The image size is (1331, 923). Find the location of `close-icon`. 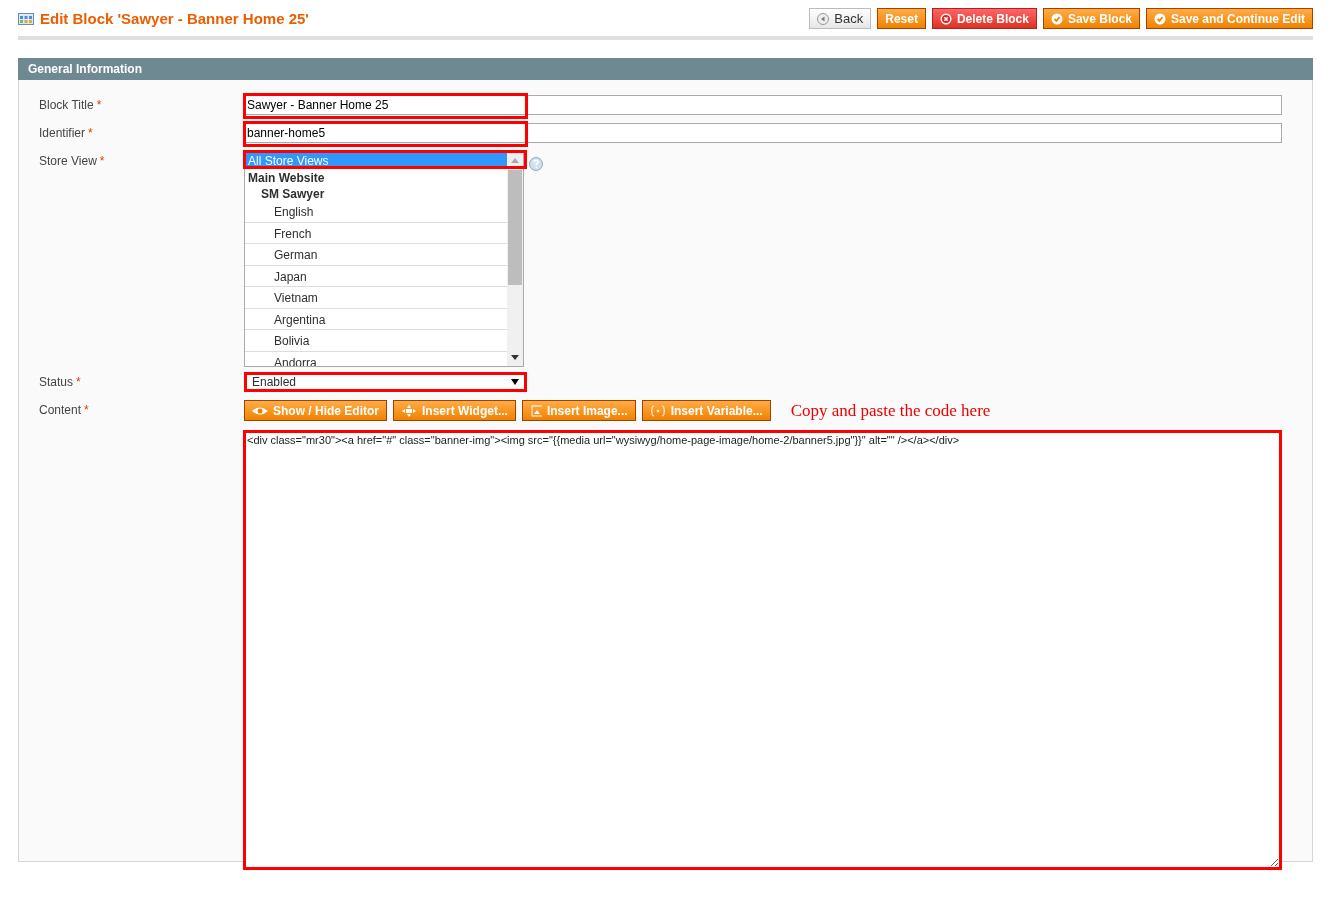

close-icon is located at coordinates (945, 18).